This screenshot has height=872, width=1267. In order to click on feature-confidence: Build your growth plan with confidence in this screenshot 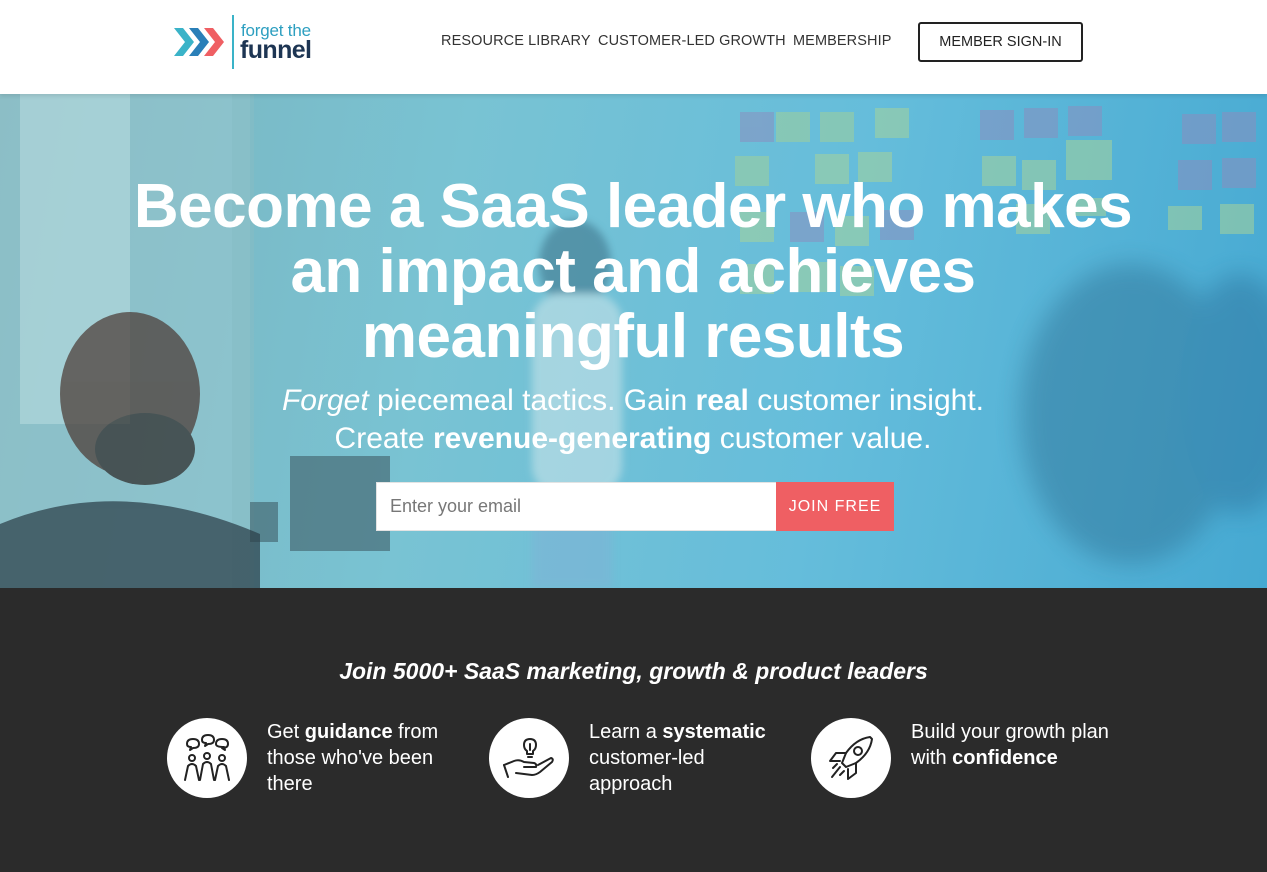, I will do `click(961, 758)`.